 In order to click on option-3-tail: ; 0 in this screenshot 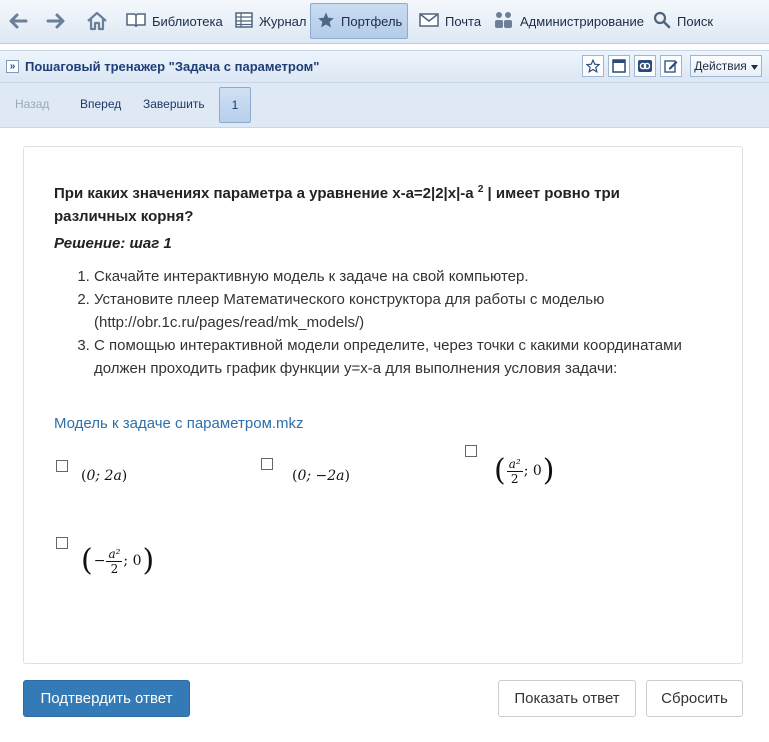, I will do `click(532, 471)`.